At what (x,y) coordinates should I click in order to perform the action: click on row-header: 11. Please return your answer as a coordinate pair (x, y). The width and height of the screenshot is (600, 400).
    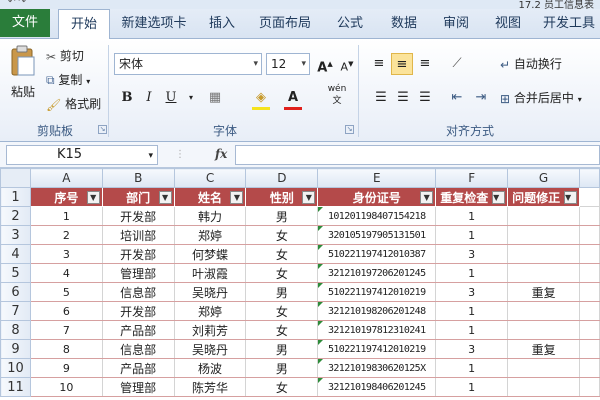
    Looking at the image, I should click on (15, 387).